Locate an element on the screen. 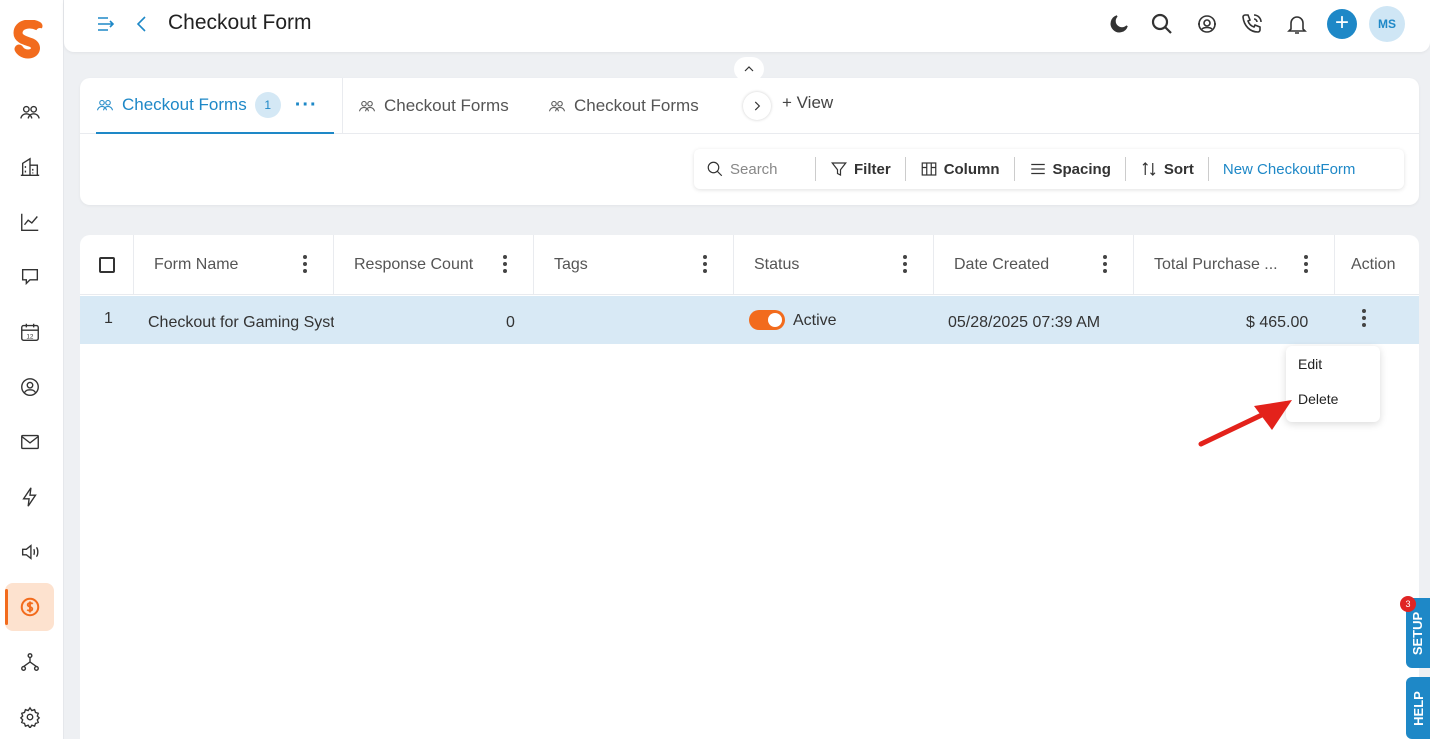 This screenshot has height=739, width=1430. filter-label: Filter is located at coordinates (872, 169).